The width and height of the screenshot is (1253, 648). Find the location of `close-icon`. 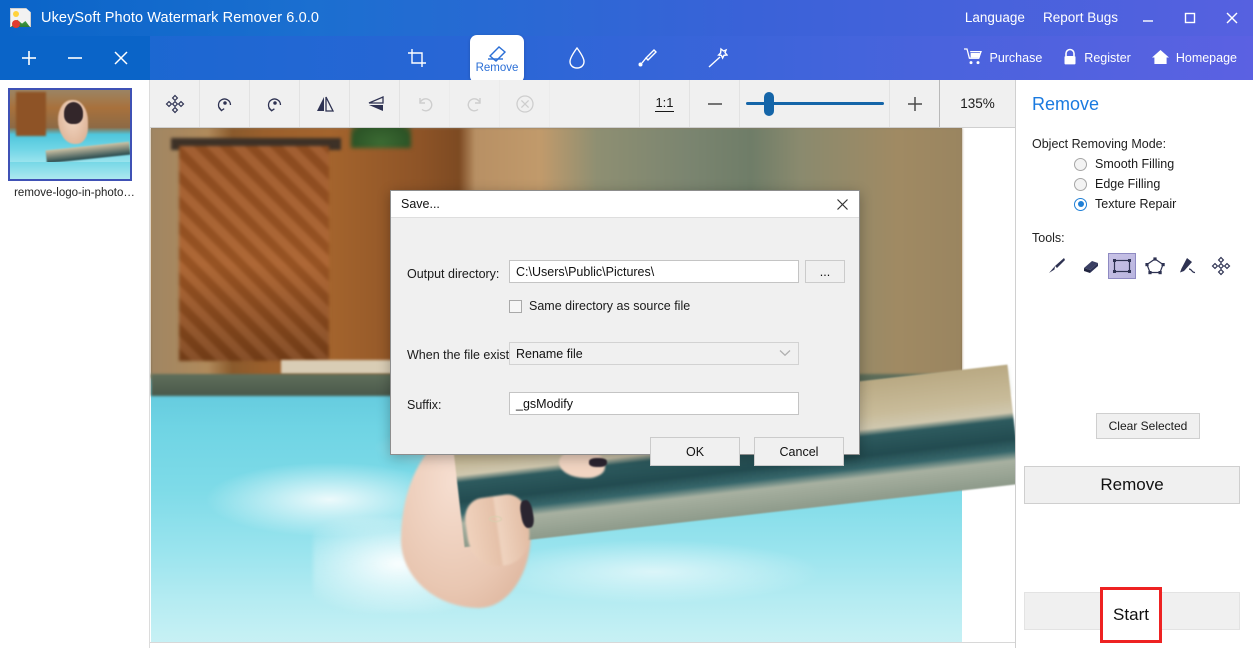

close-icon is located at coordinates (1232, 18).